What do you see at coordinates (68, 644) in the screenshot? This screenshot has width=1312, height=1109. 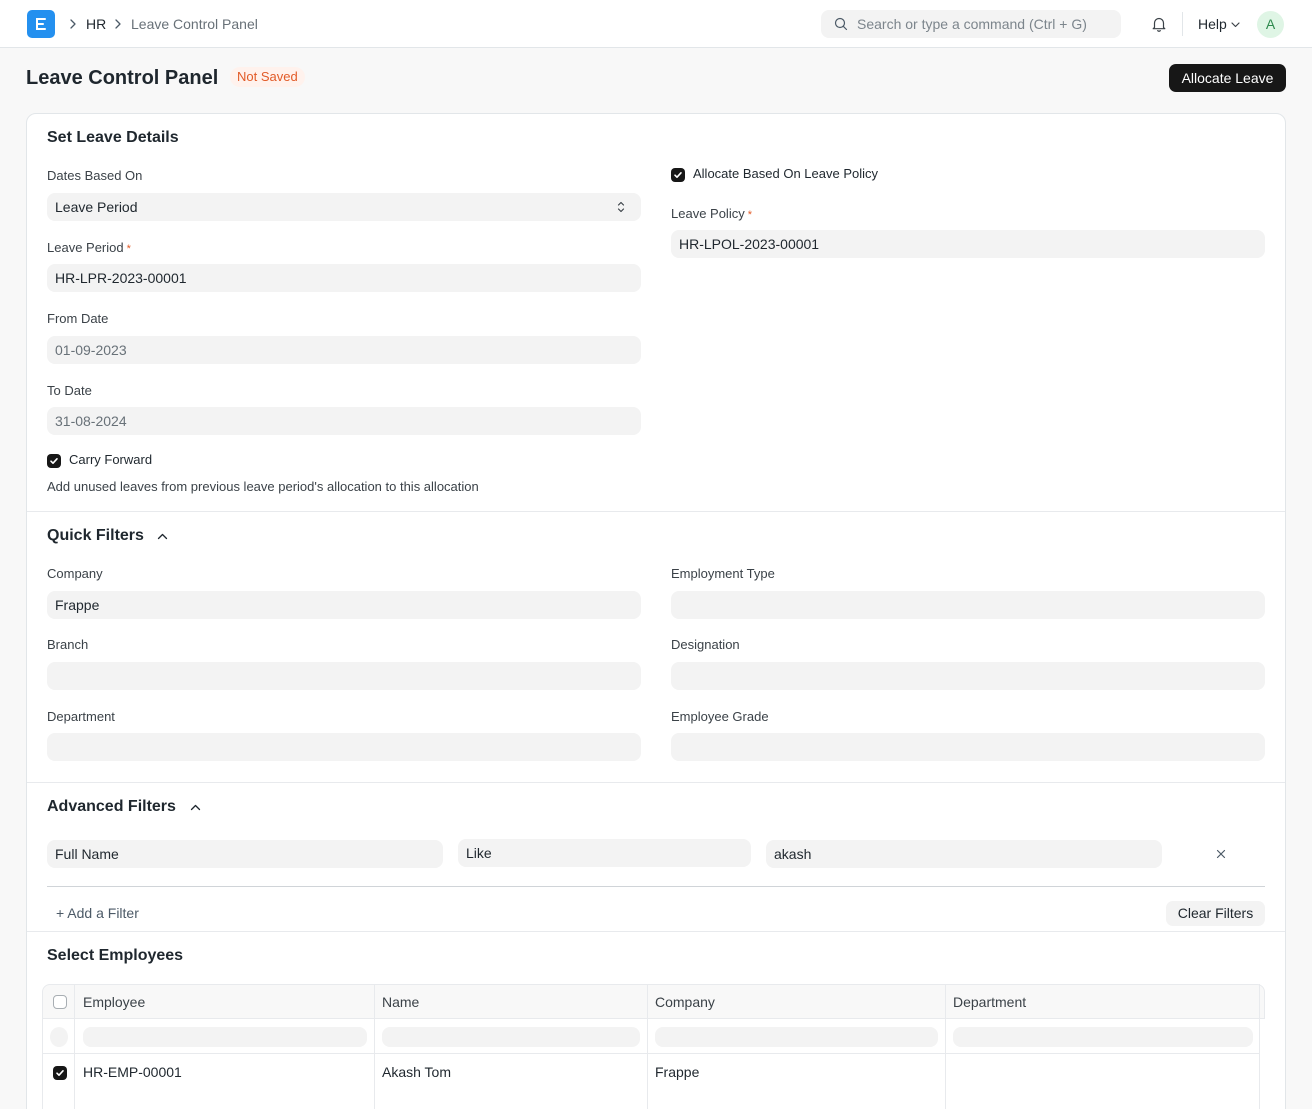 I see `branch-label: Branch` at bounding box center [68, 644].